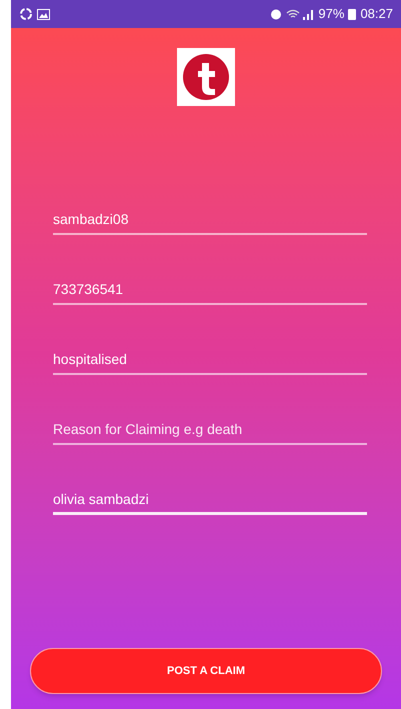 The image size is (401, 709). What do you see at coordinates (352, 14) in the screenshot?
I see `battery-icon` at bounding box center [352, 14].